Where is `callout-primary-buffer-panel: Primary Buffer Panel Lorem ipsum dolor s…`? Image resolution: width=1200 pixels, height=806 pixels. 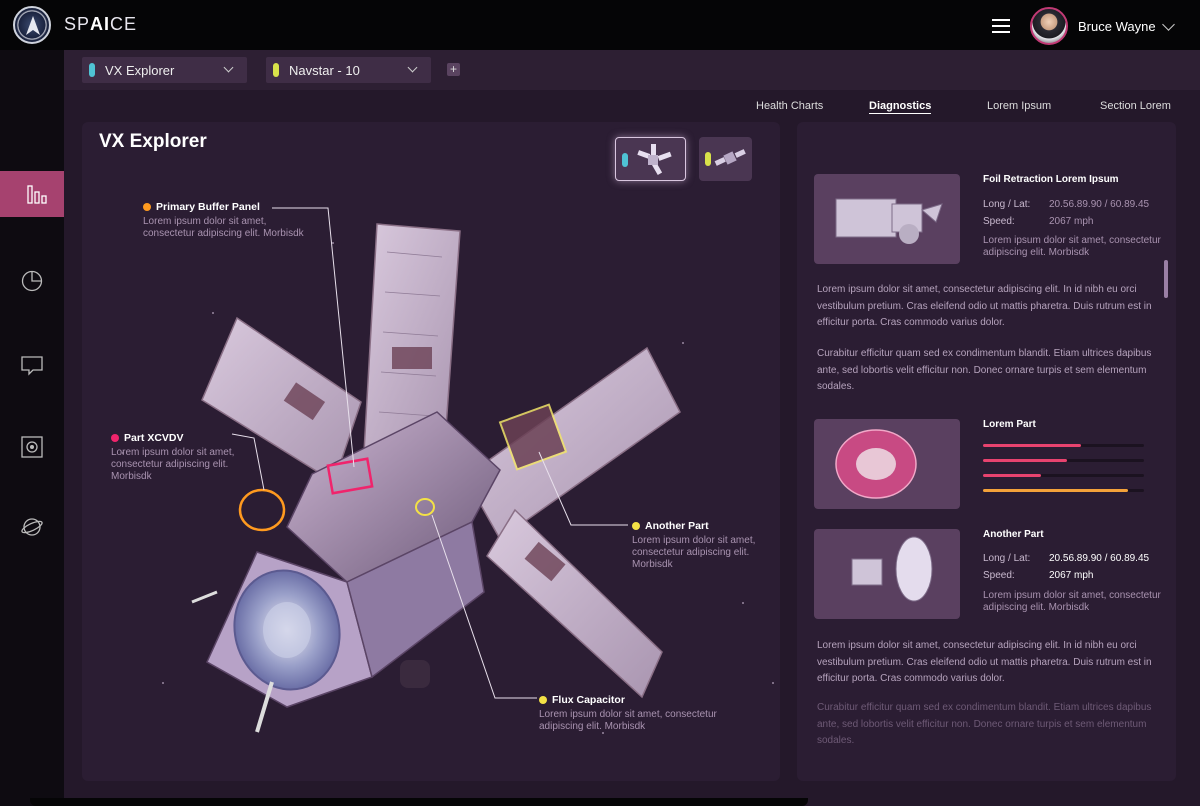
callout-primary-buffer-panel: Primary Buffer Panel Lorem ipsum dolor s… is located at coordinates (228, 220).